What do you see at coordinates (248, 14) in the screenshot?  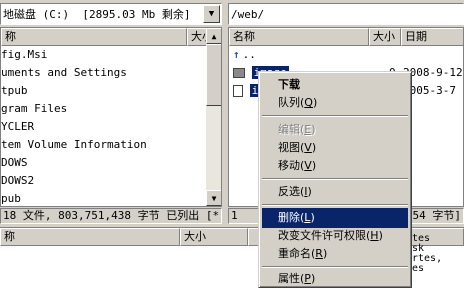 I see `right-path-text: /web/` at bounding box center [248, 14].